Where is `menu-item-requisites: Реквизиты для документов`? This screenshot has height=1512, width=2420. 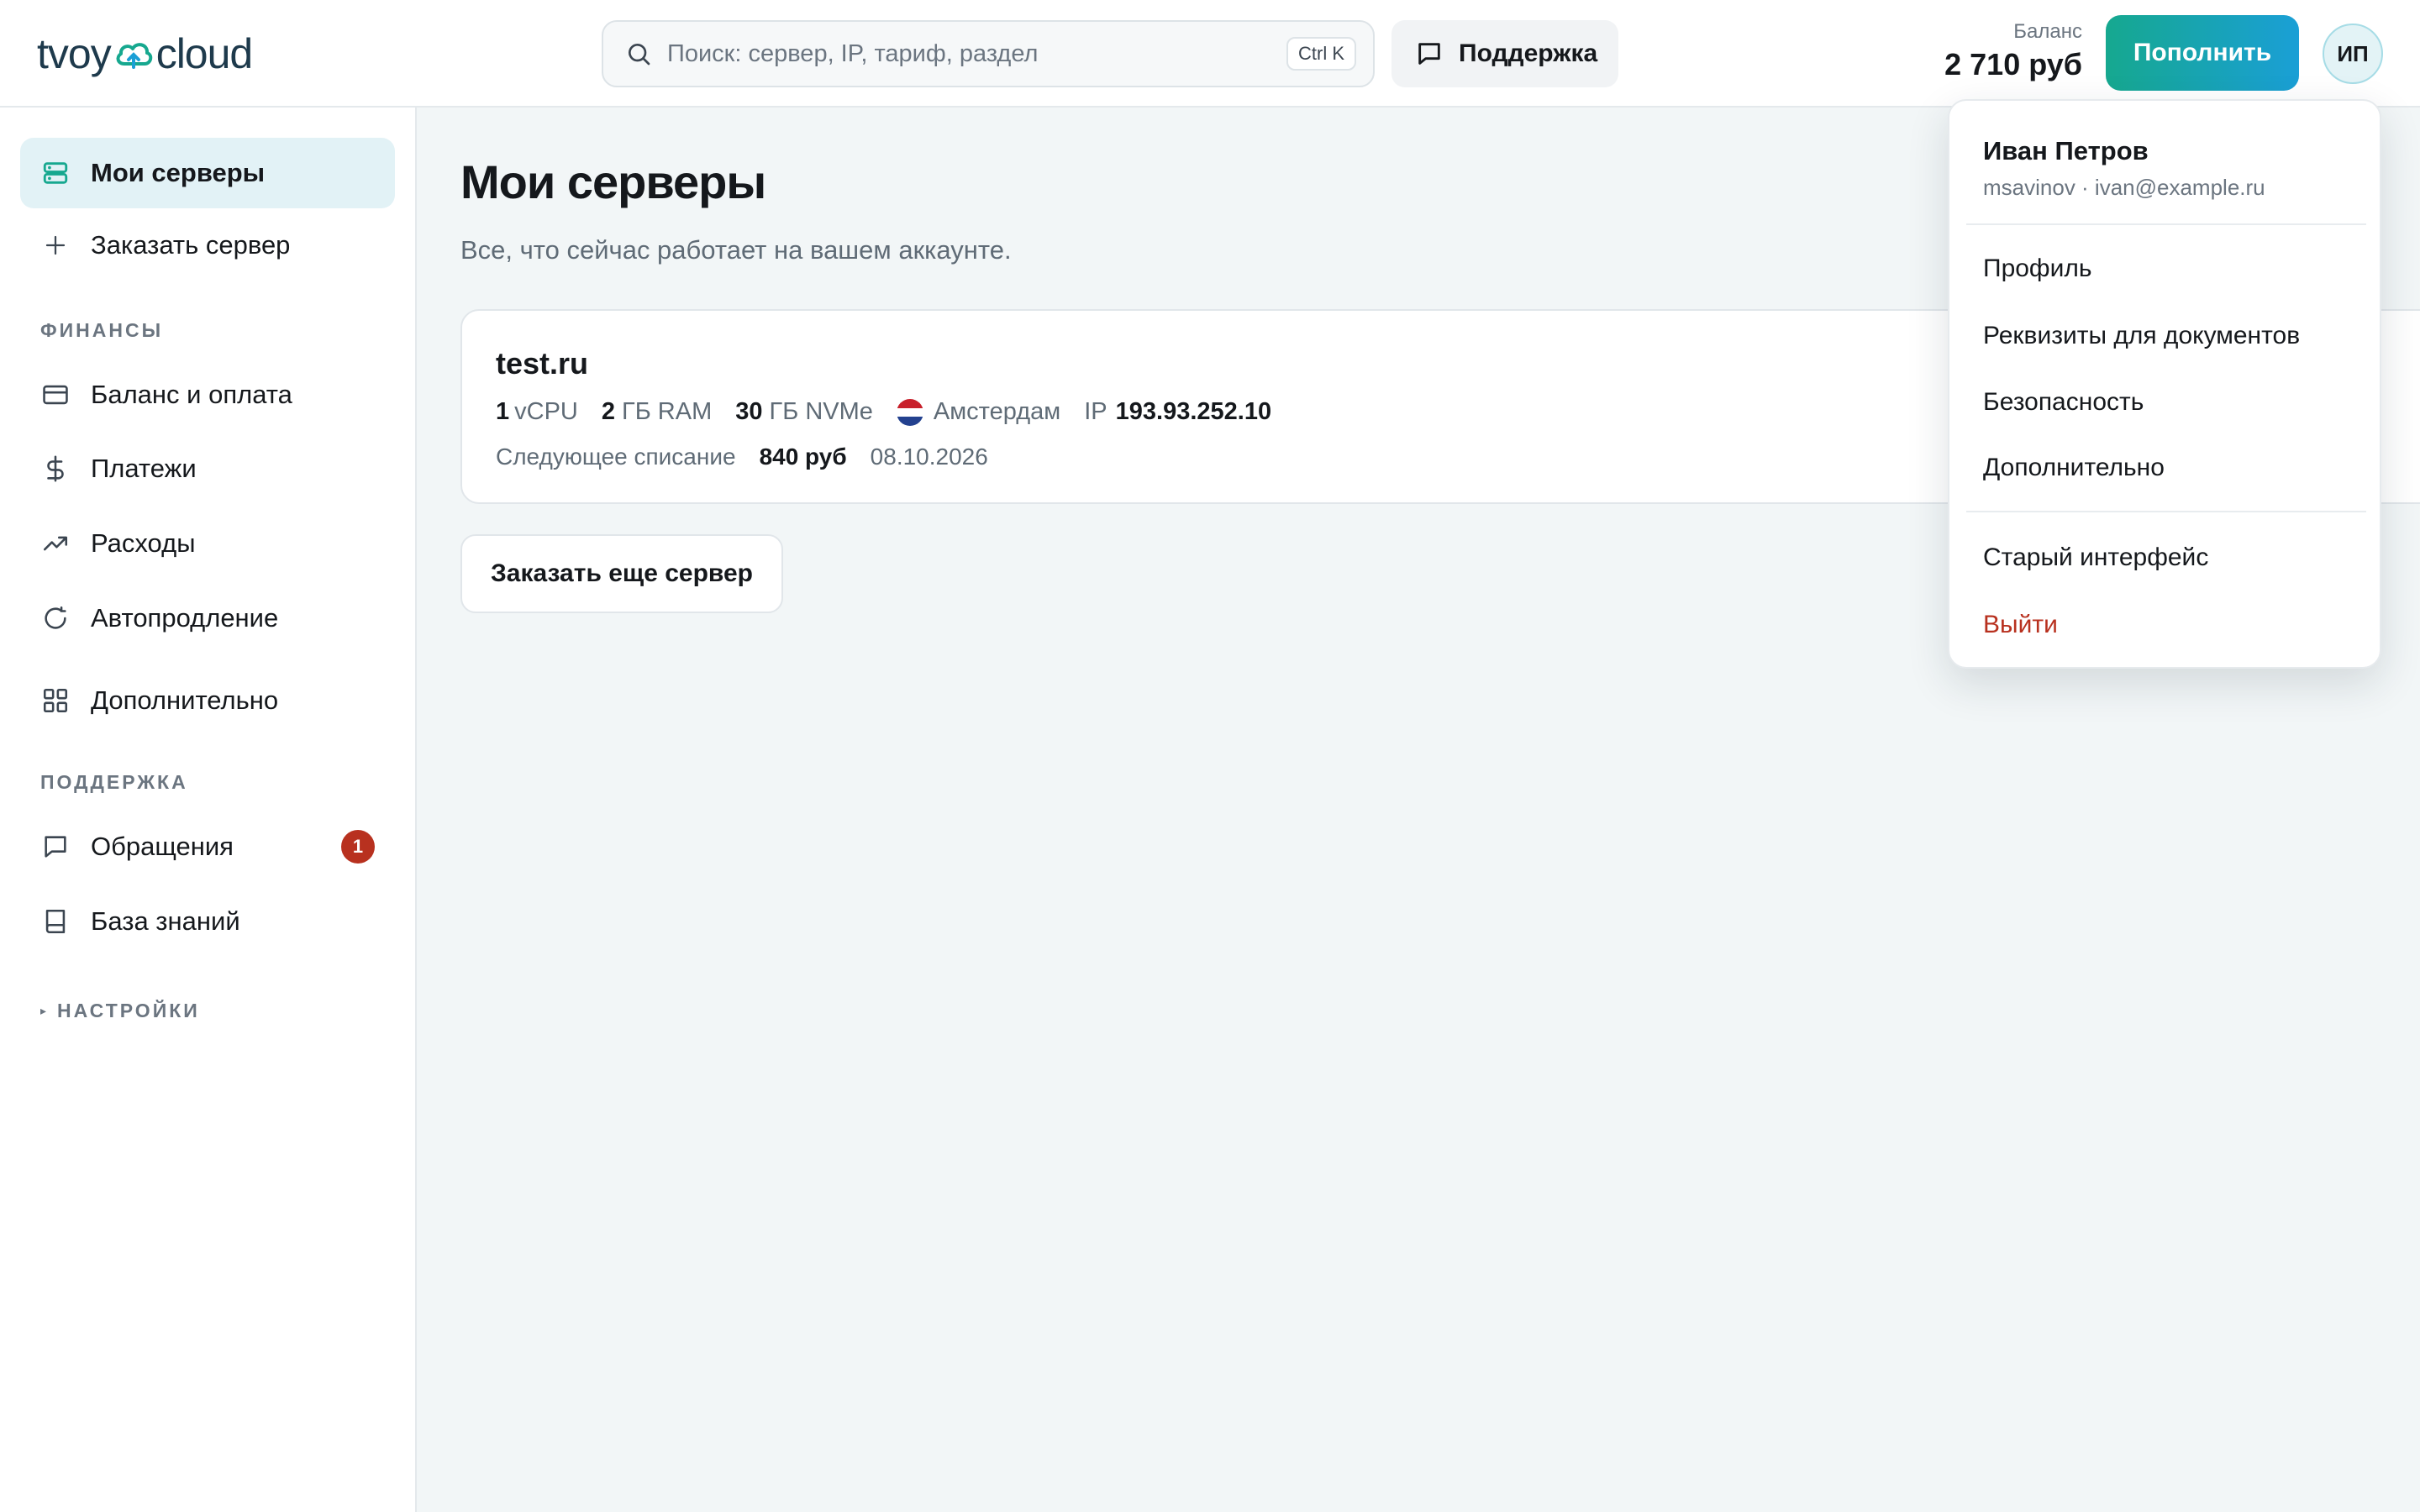 menu-item-requisites: Реквизиты для документов is located at coordinates (2166, 336).